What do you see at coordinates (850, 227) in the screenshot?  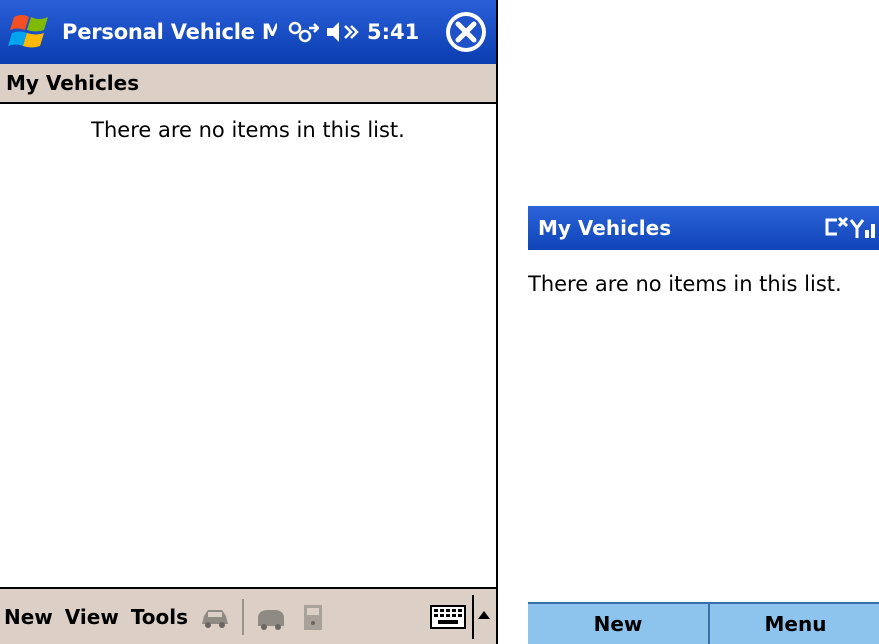 I see `signal-status-icon` at bounding box center [850, 227].